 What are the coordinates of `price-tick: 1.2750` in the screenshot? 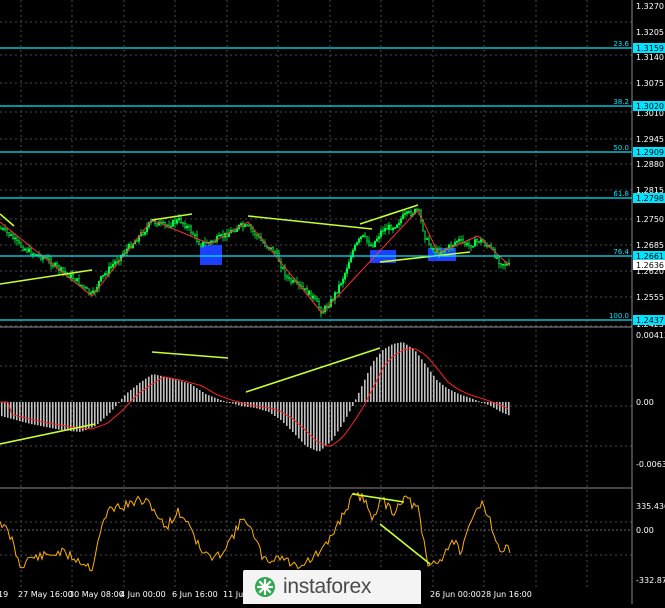 It's located at (650, 219).